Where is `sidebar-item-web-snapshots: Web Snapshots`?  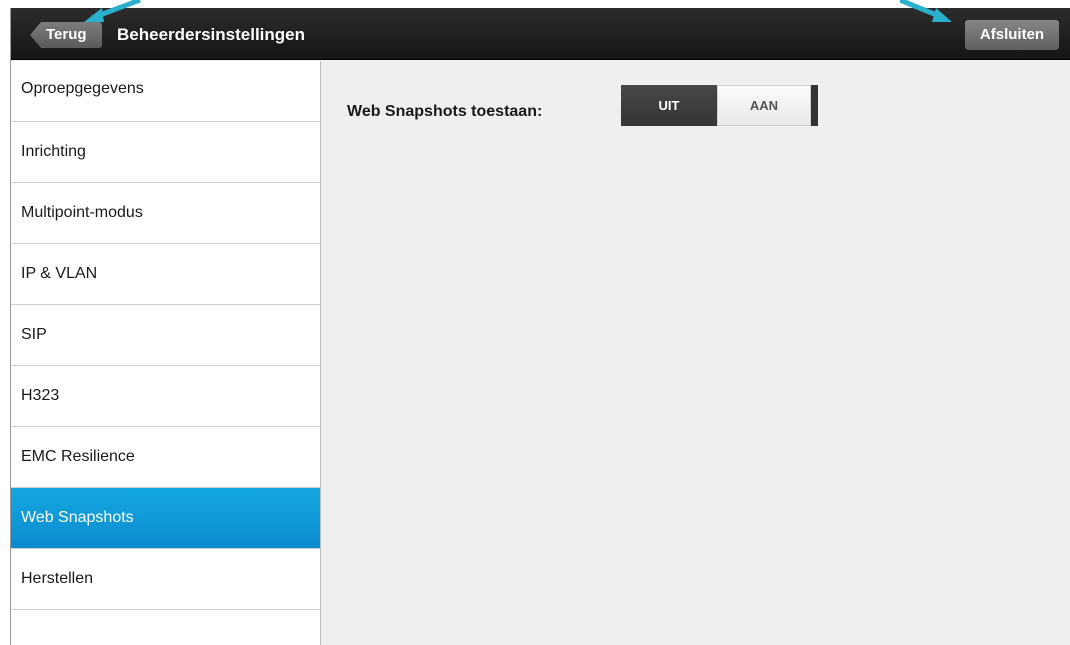
sidebar-item-web-snapshots: Web Snapshots is located at coordinates (165, 518).